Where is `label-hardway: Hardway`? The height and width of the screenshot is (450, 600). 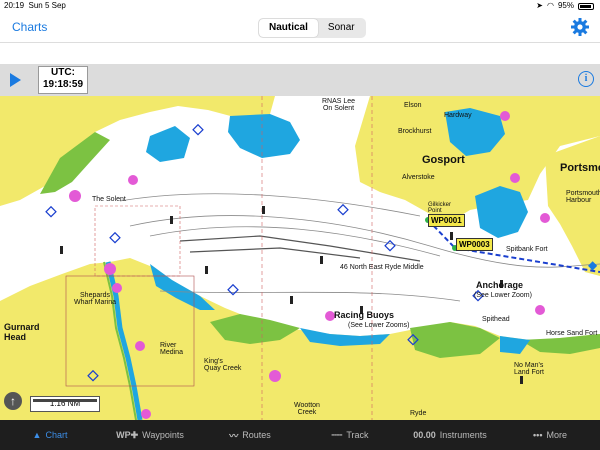 label-hardway: Hardway is located at coordinates (458, 115).